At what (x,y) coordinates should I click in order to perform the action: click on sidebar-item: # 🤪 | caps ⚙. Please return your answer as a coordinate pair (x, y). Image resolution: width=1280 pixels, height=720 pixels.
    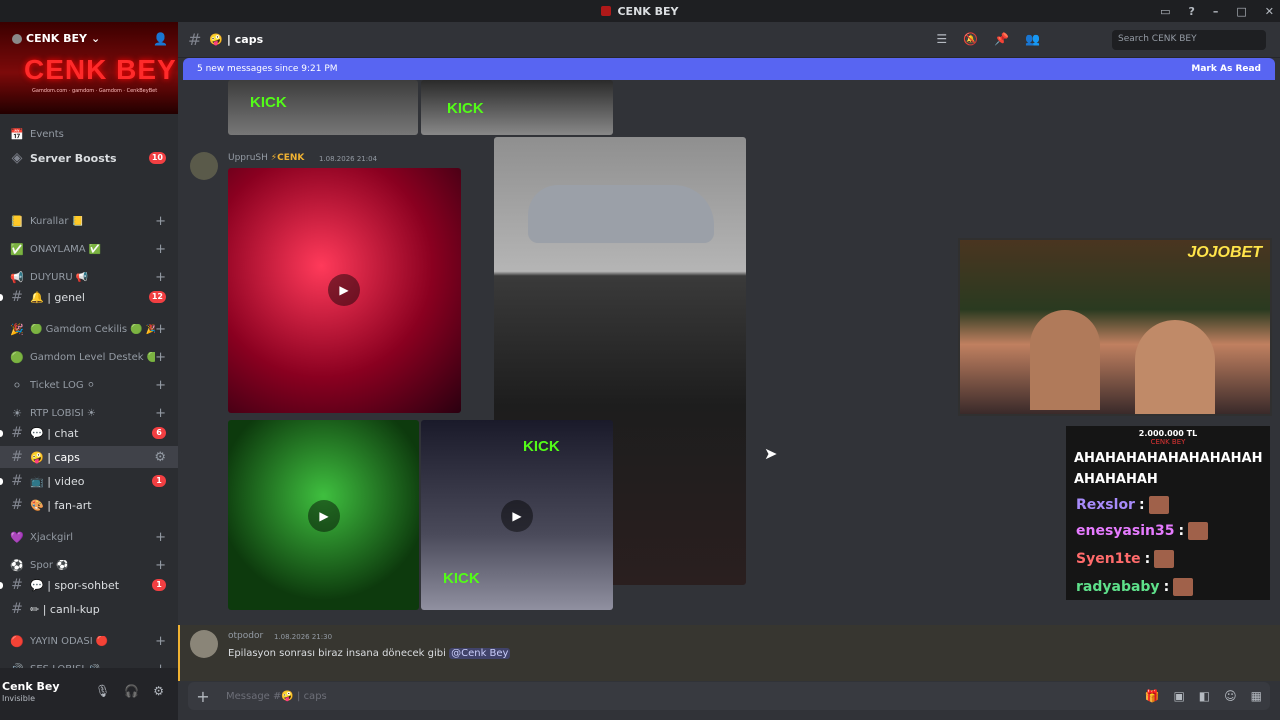
    Looking at the image, I should click on (89, 457).